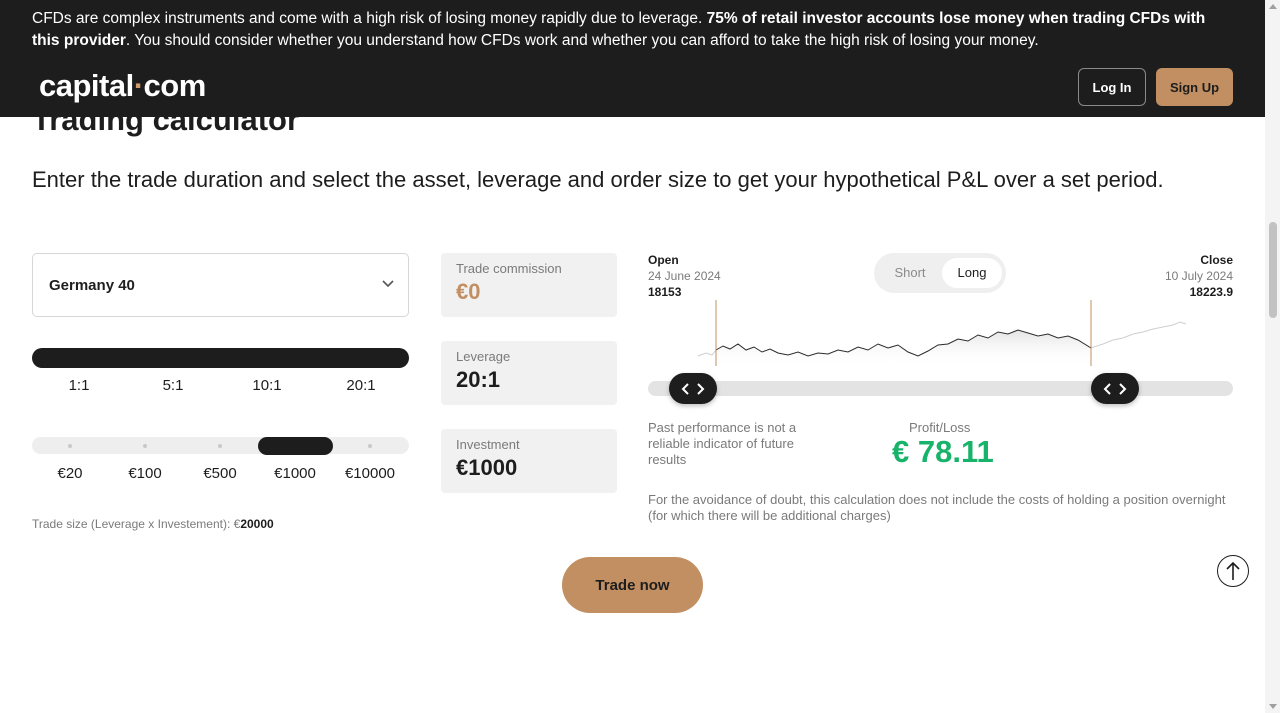 The image size is (1280, 713). What do you see at coordinates (1273, 270) in the screenshot?
I see `scrollbar-thumb` at bounding box center [1273, 270].